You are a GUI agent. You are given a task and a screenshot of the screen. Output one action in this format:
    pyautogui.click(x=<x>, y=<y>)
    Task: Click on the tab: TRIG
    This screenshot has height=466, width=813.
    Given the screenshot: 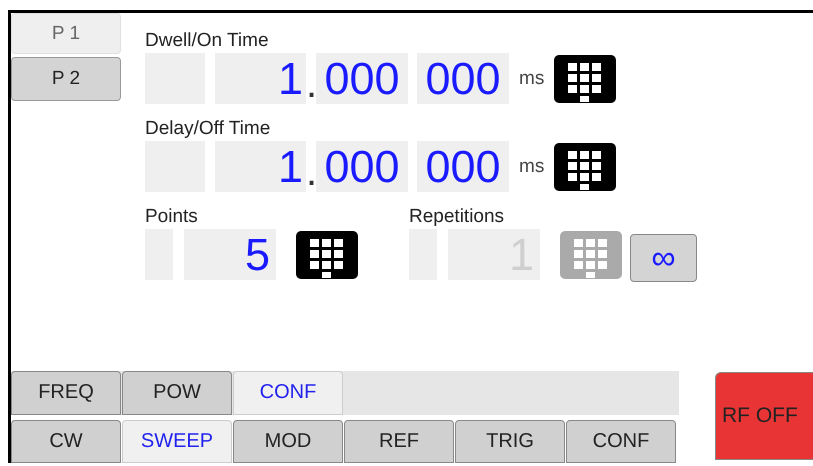 What is the action you would take?
    pyautogui.click(x=510, y=441)
    